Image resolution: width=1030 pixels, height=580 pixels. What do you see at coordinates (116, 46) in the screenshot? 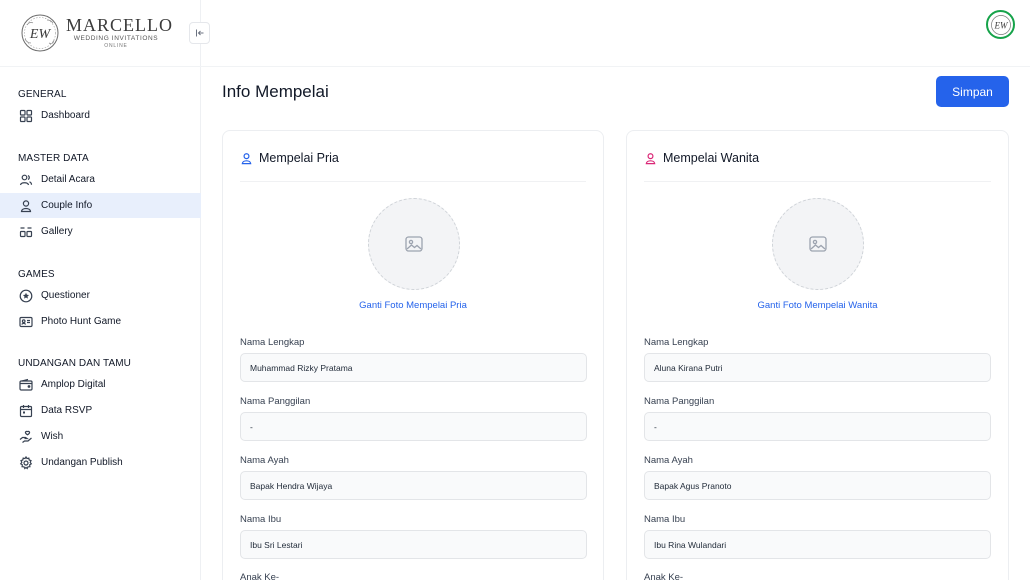
I see `brand-subtagline: ONLINE` at bounding box center [116, 46].